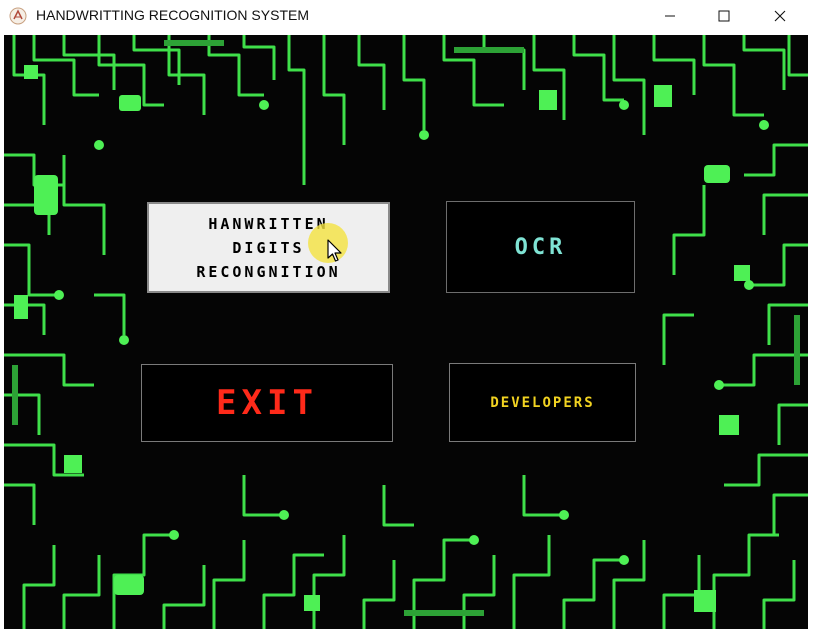  What do you see at coordinates (406, 16) in the screenshot?
I see `title-bar: HANDWRITTING RECOGNITION SYSTEM` at bounding box center [406, 16].